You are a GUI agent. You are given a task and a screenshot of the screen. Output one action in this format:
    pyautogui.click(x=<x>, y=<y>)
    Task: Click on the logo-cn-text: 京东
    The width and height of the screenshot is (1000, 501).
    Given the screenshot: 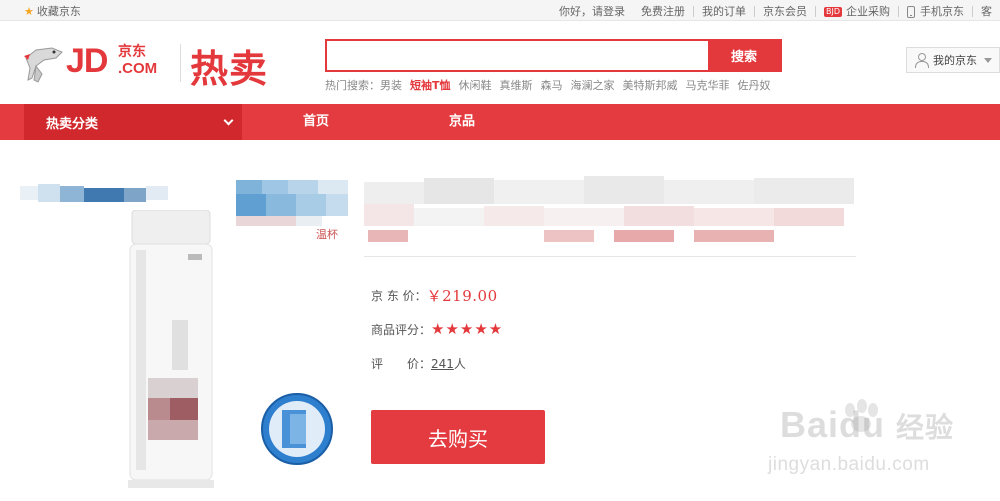 What is the action you would take?
    pyautogui.click(x=132, y=52)
    